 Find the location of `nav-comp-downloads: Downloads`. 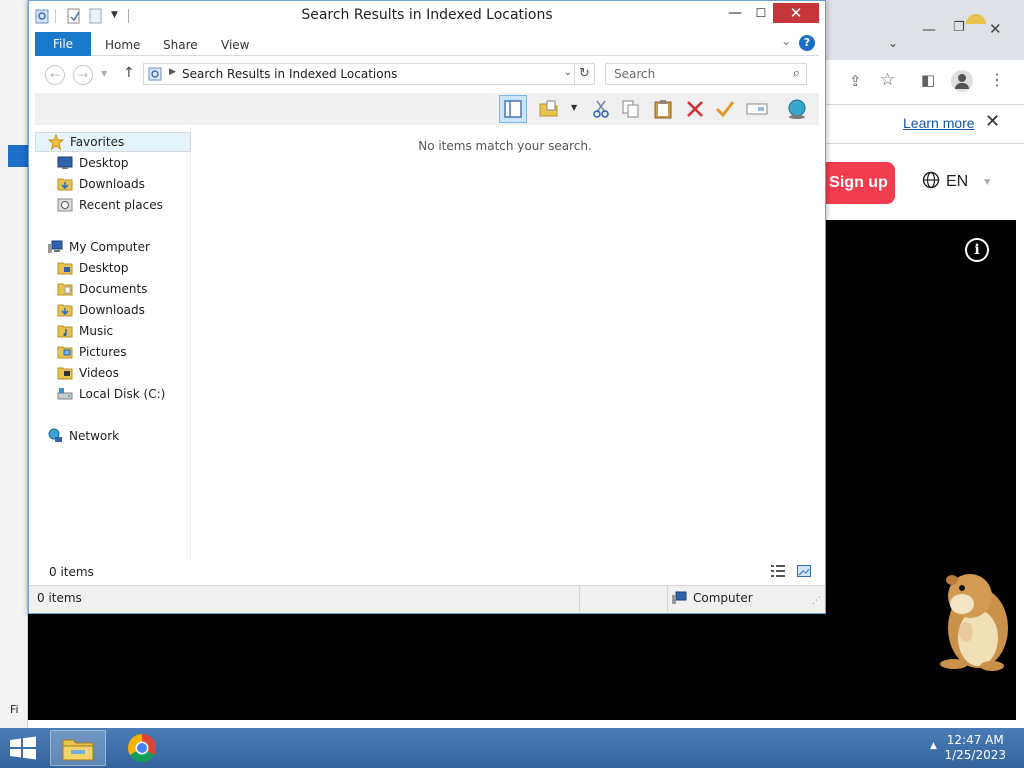

nav-comp-downloads: Downloads is located at coordinates (113, 310).